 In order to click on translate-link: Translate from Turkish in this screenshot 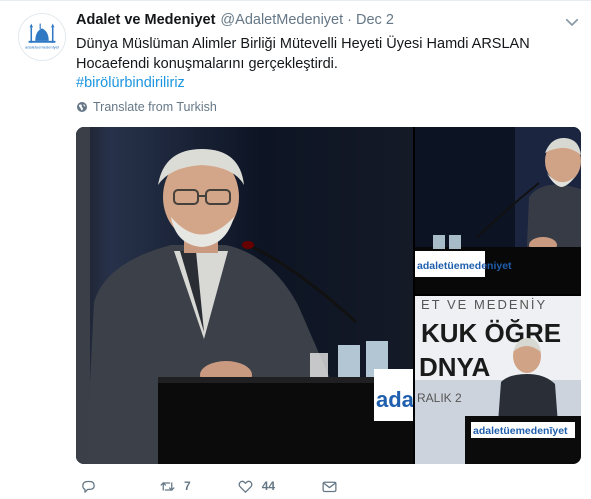, I will do `click(146, 107)`.